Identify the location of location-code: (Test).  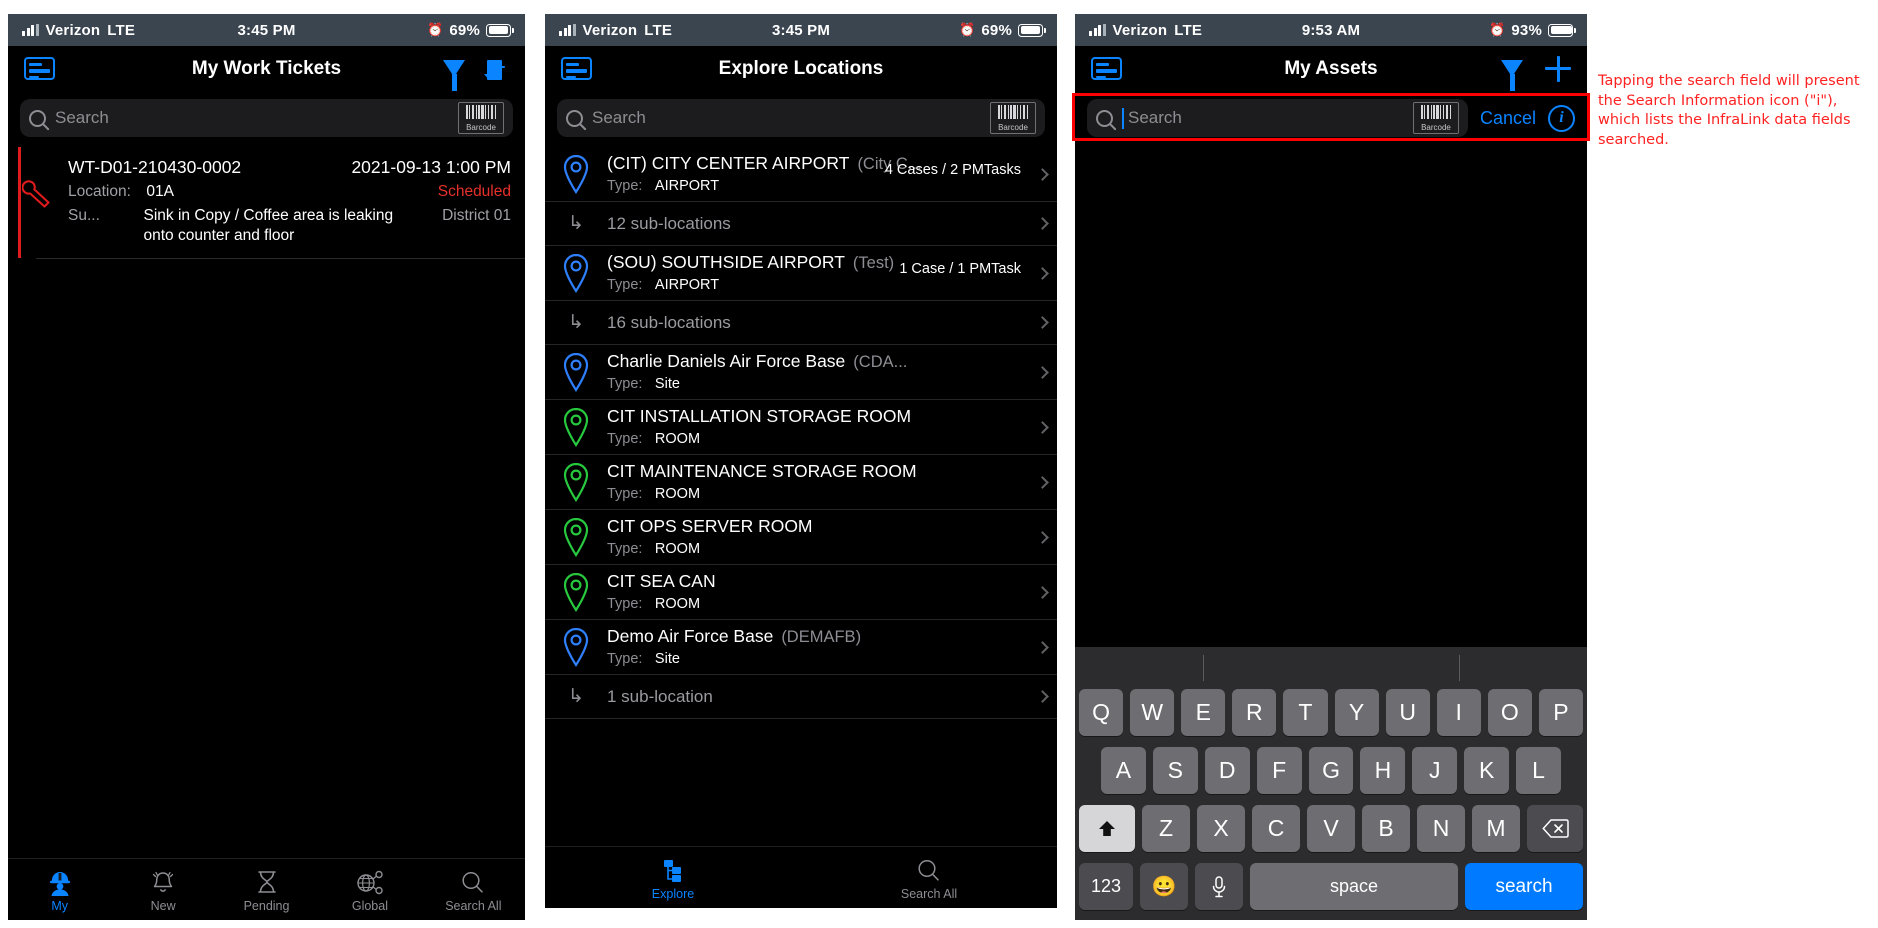
(873, 263).